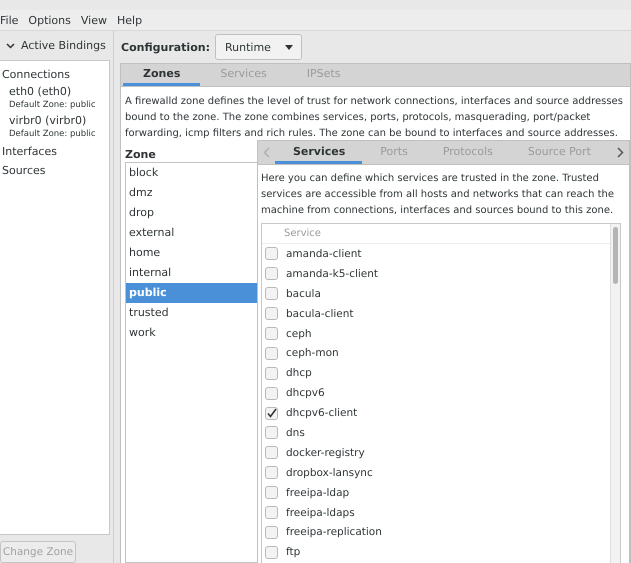 The image size is (631, 563). What do you see at coordinates (334, 532) in the screenshot?
I see `service-name: freeipa-replication` at bounding box center [334, 532].